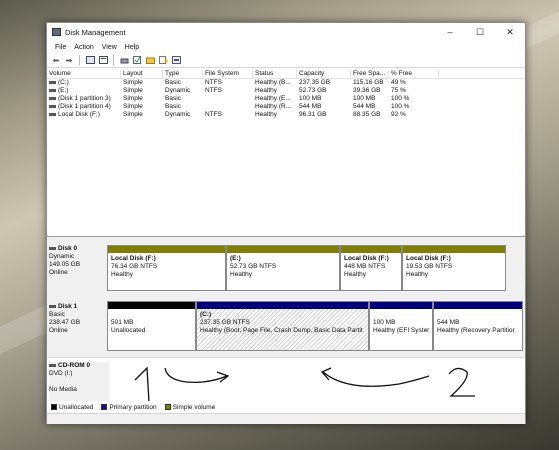 This screenshot has height=450, width=559. I want to click on partition-text: 544 MB Healthy (Recovery Partitior, so click(476, 326).